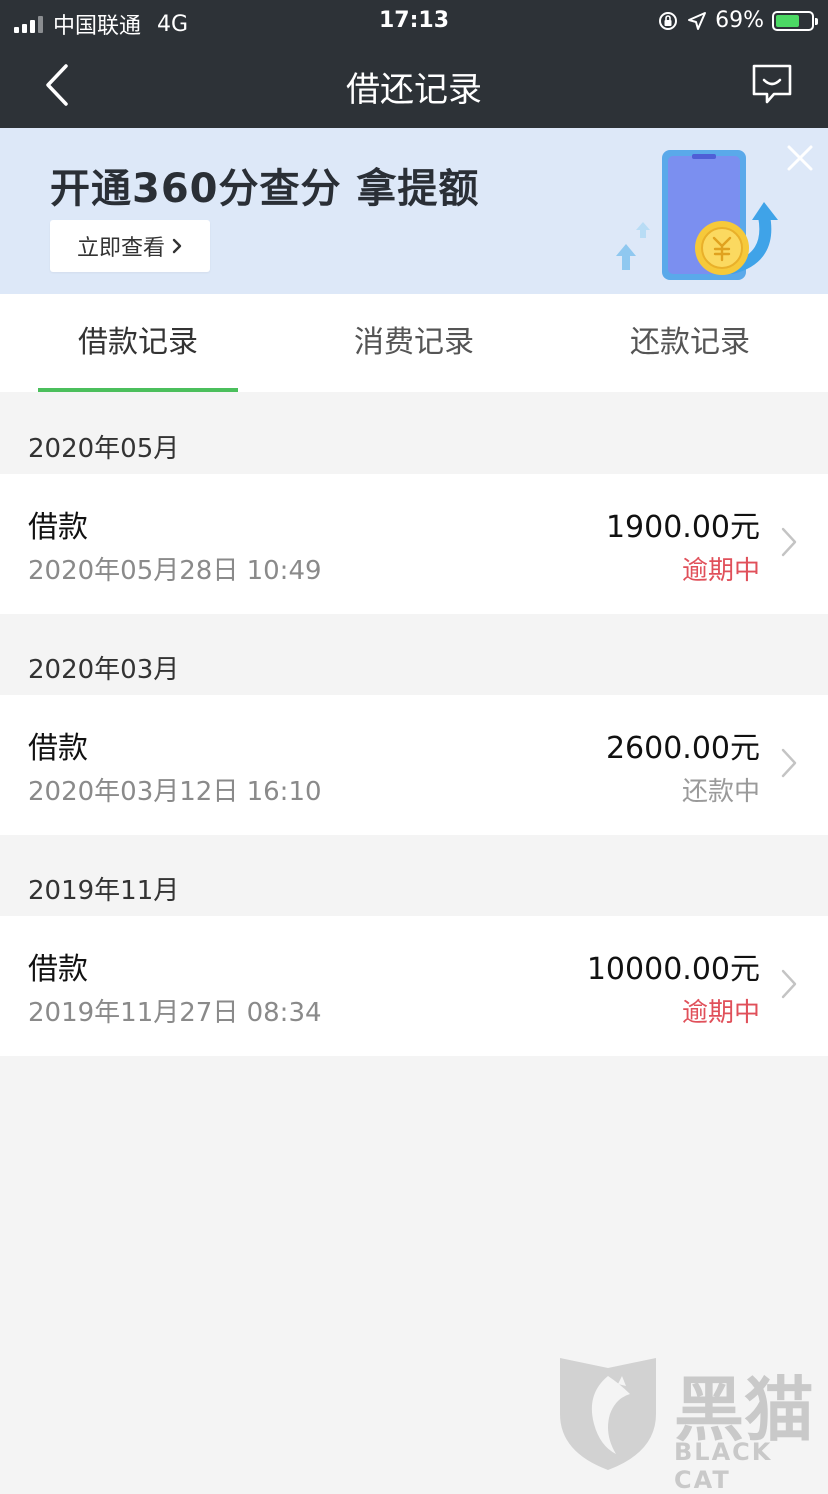  I want to click on banner-title: 开通360分查分 拿提额, so click(265, 189).